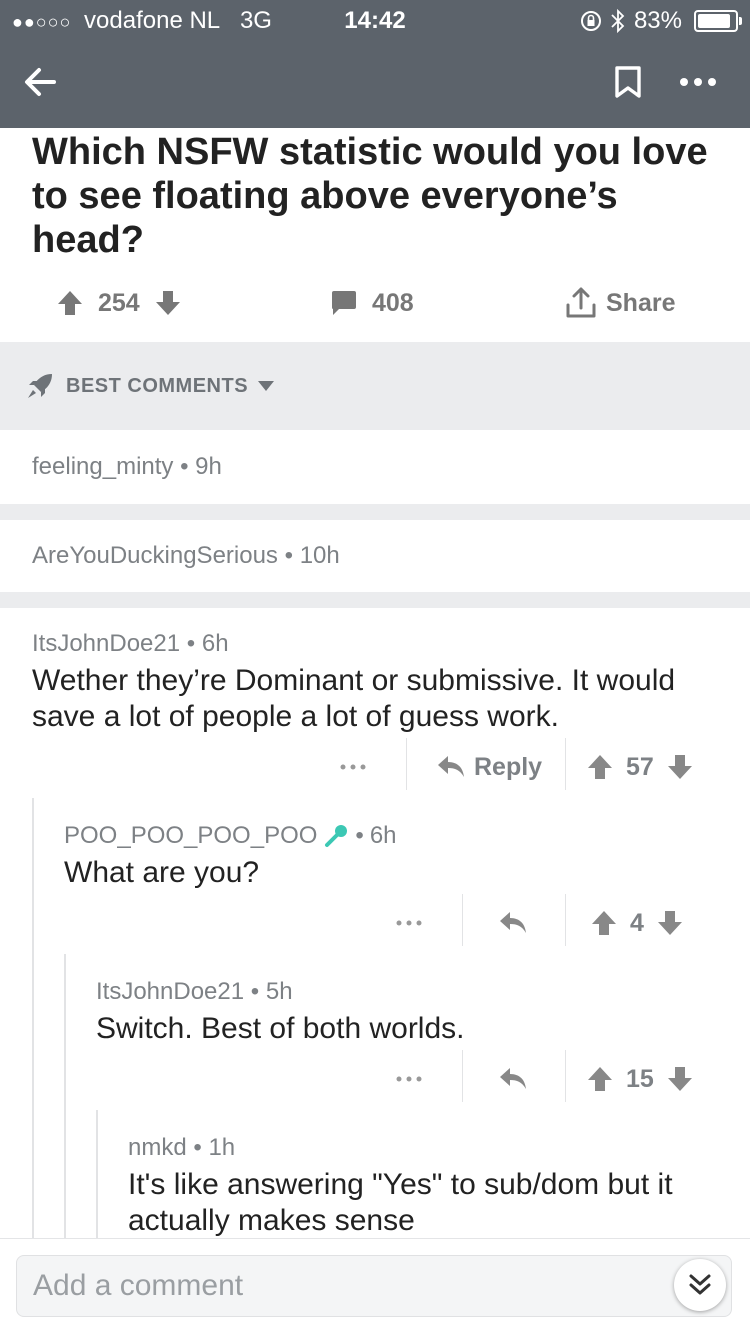  I want to click on comment-meta: ItsJohnDoe21 • 5h, so click(194, 991).